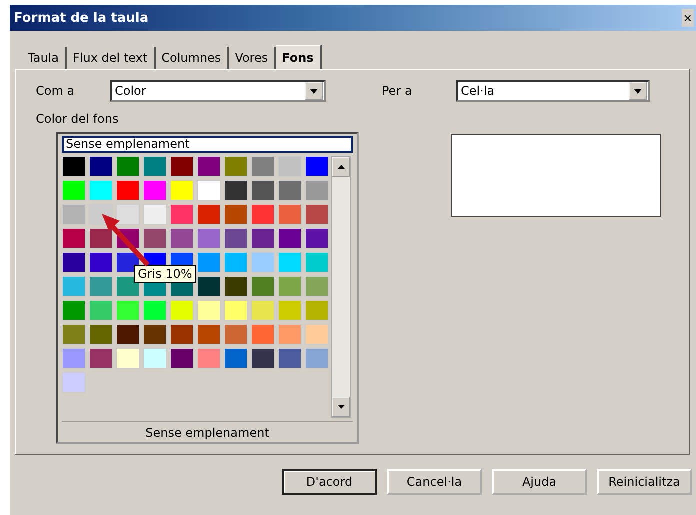 The height and width of the screenshot is (515, 696). What do you see at coordinates (299, 57) in the screenshot?
I see `tab: Fons` at bounding box center [299, 57].